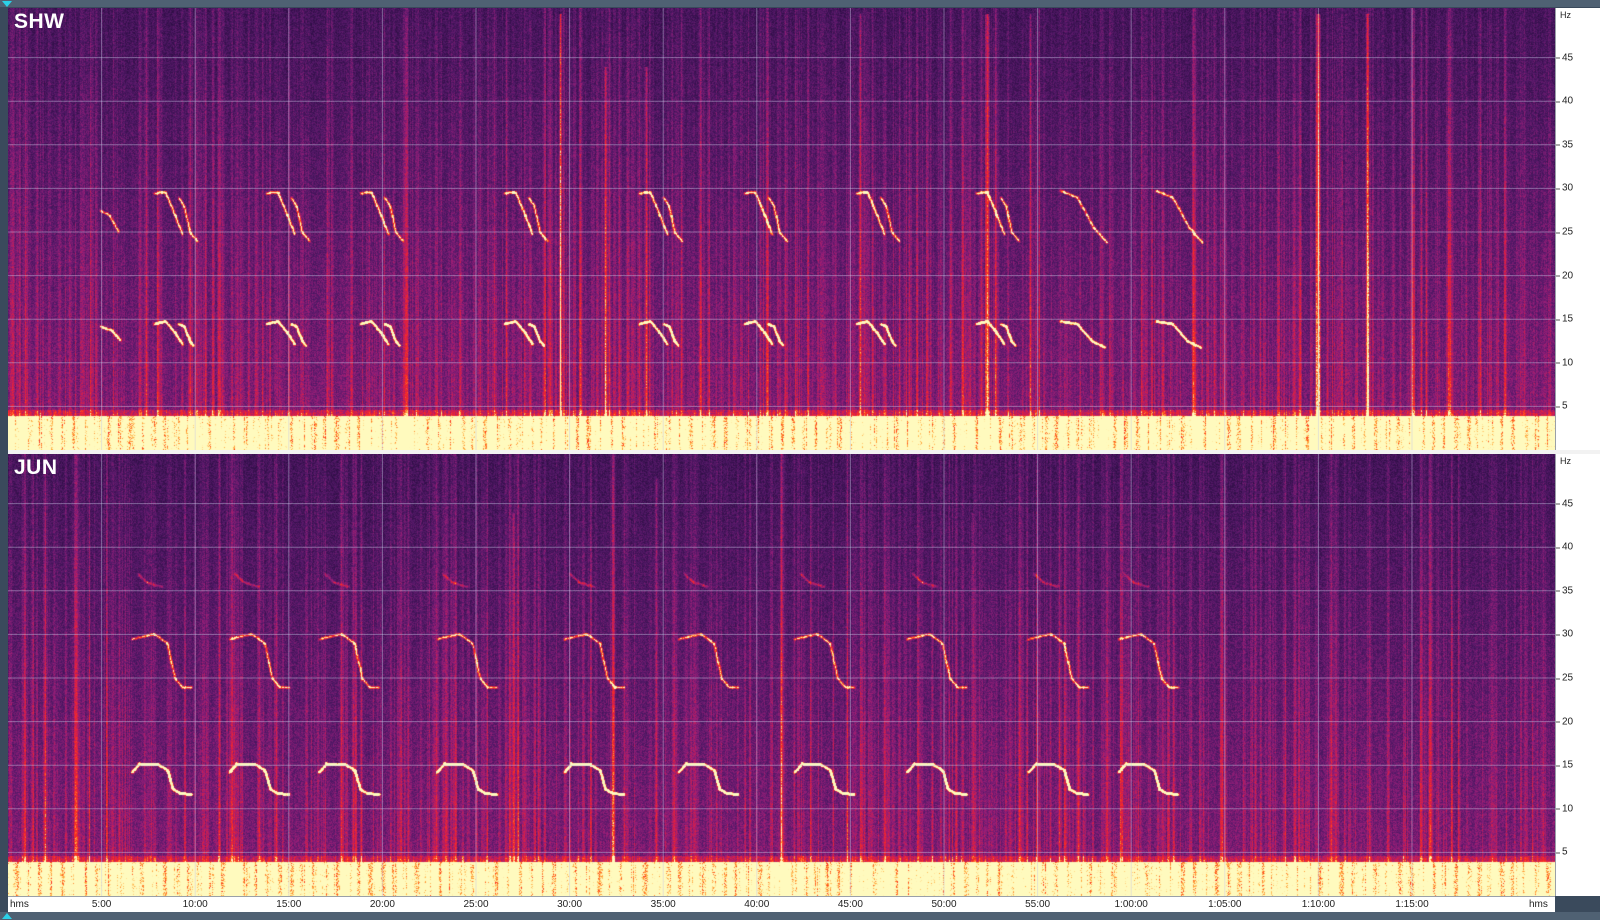 This screenshot has height=920, width=1600. What do you see at coordinates (757, 904) in the screenshot?
I see `time-tick-label: 40:00` at bounding box center [757, 904].